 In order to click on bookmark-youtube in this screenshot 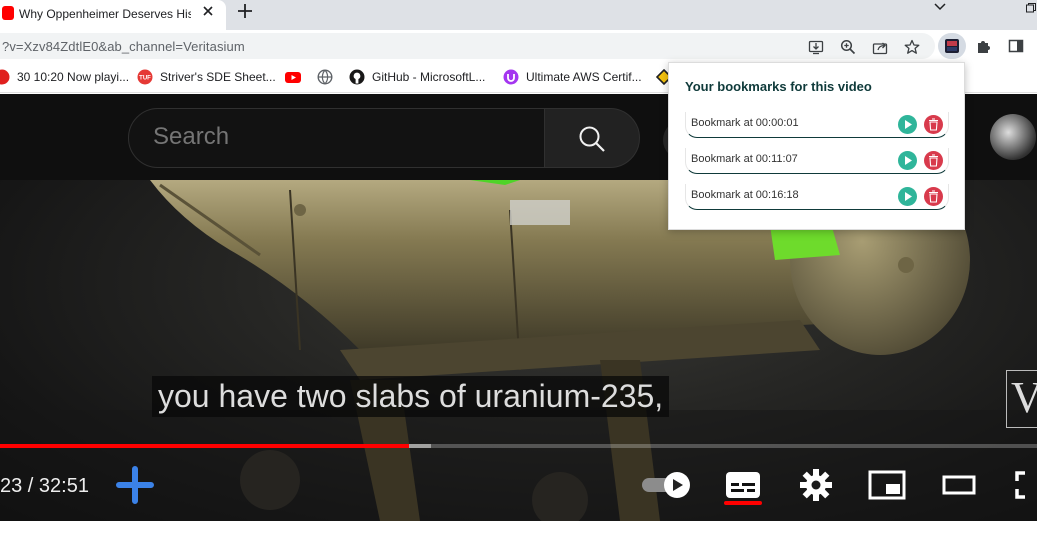, I will do `click(296, 77)`.